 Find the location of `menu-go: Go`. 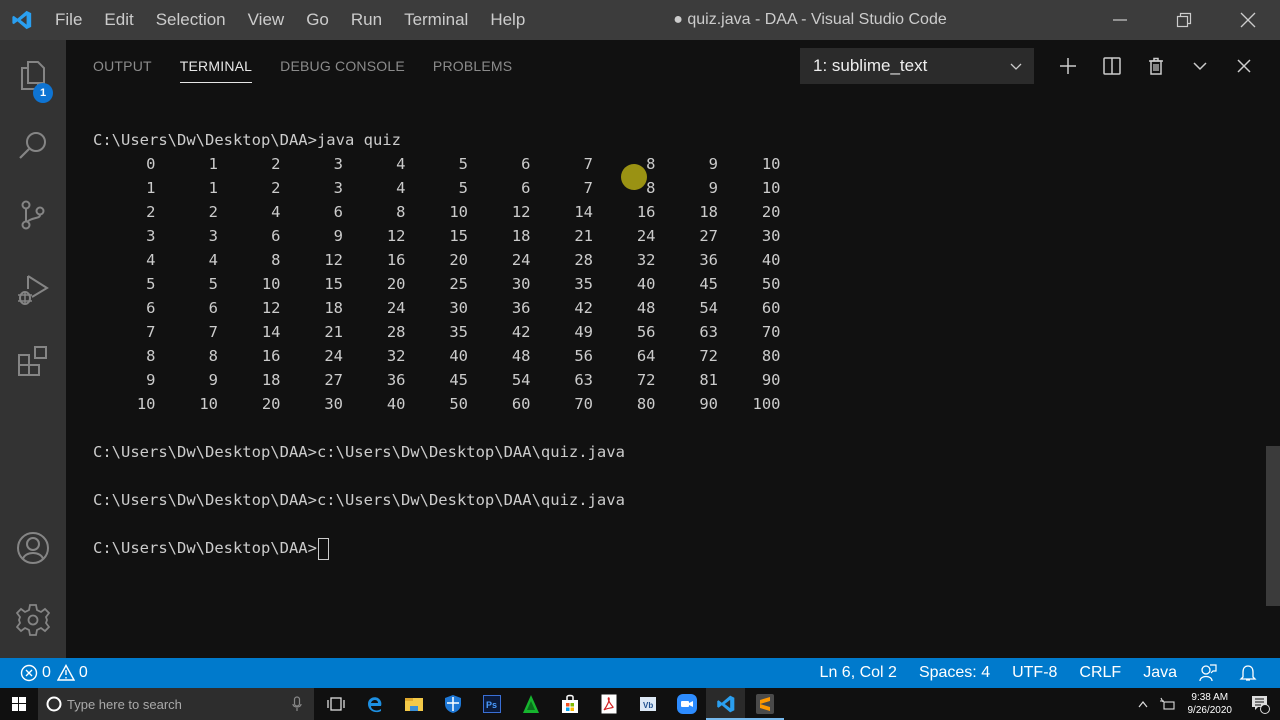

menu-go: Go is located at coordinates (317, 20).